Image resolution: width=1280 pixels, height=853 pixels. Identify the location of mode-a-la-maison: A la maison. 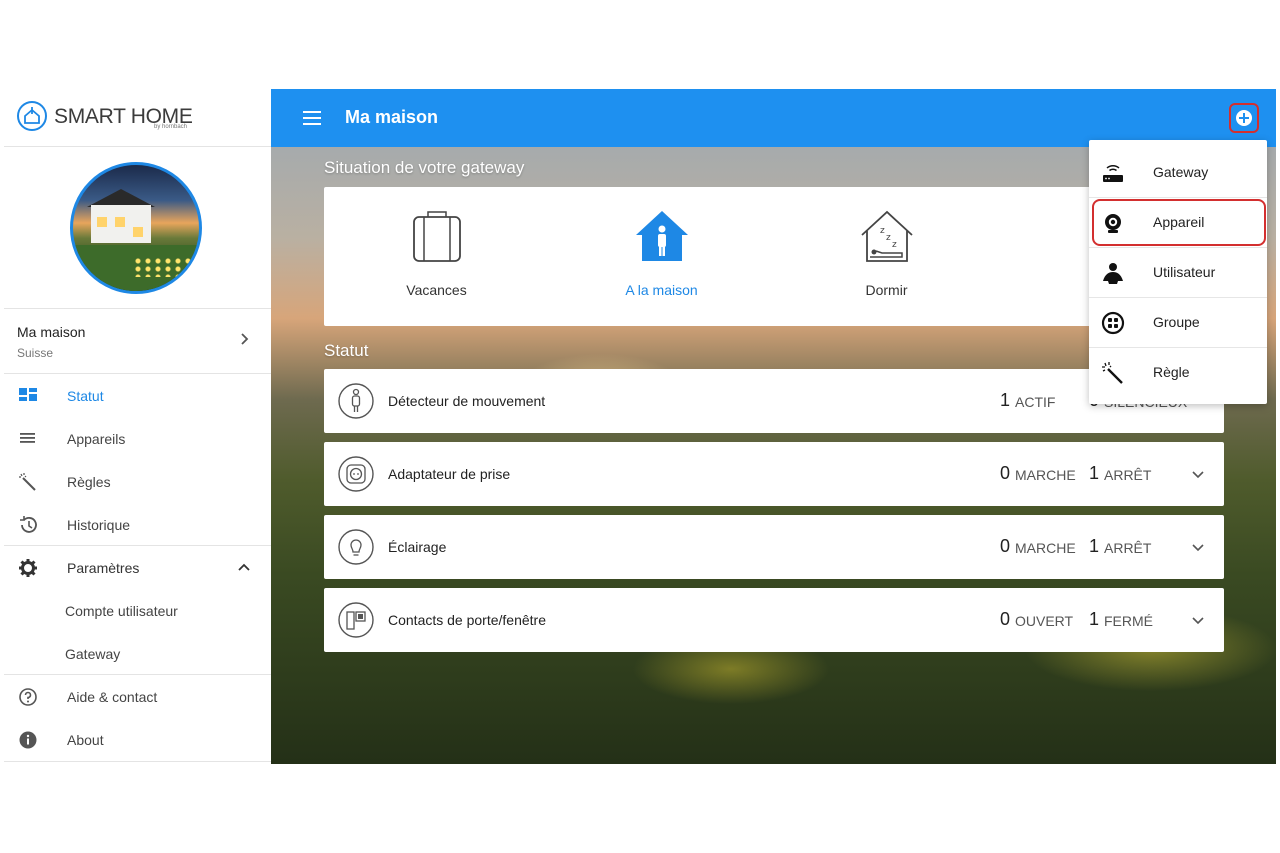
(661, 256).